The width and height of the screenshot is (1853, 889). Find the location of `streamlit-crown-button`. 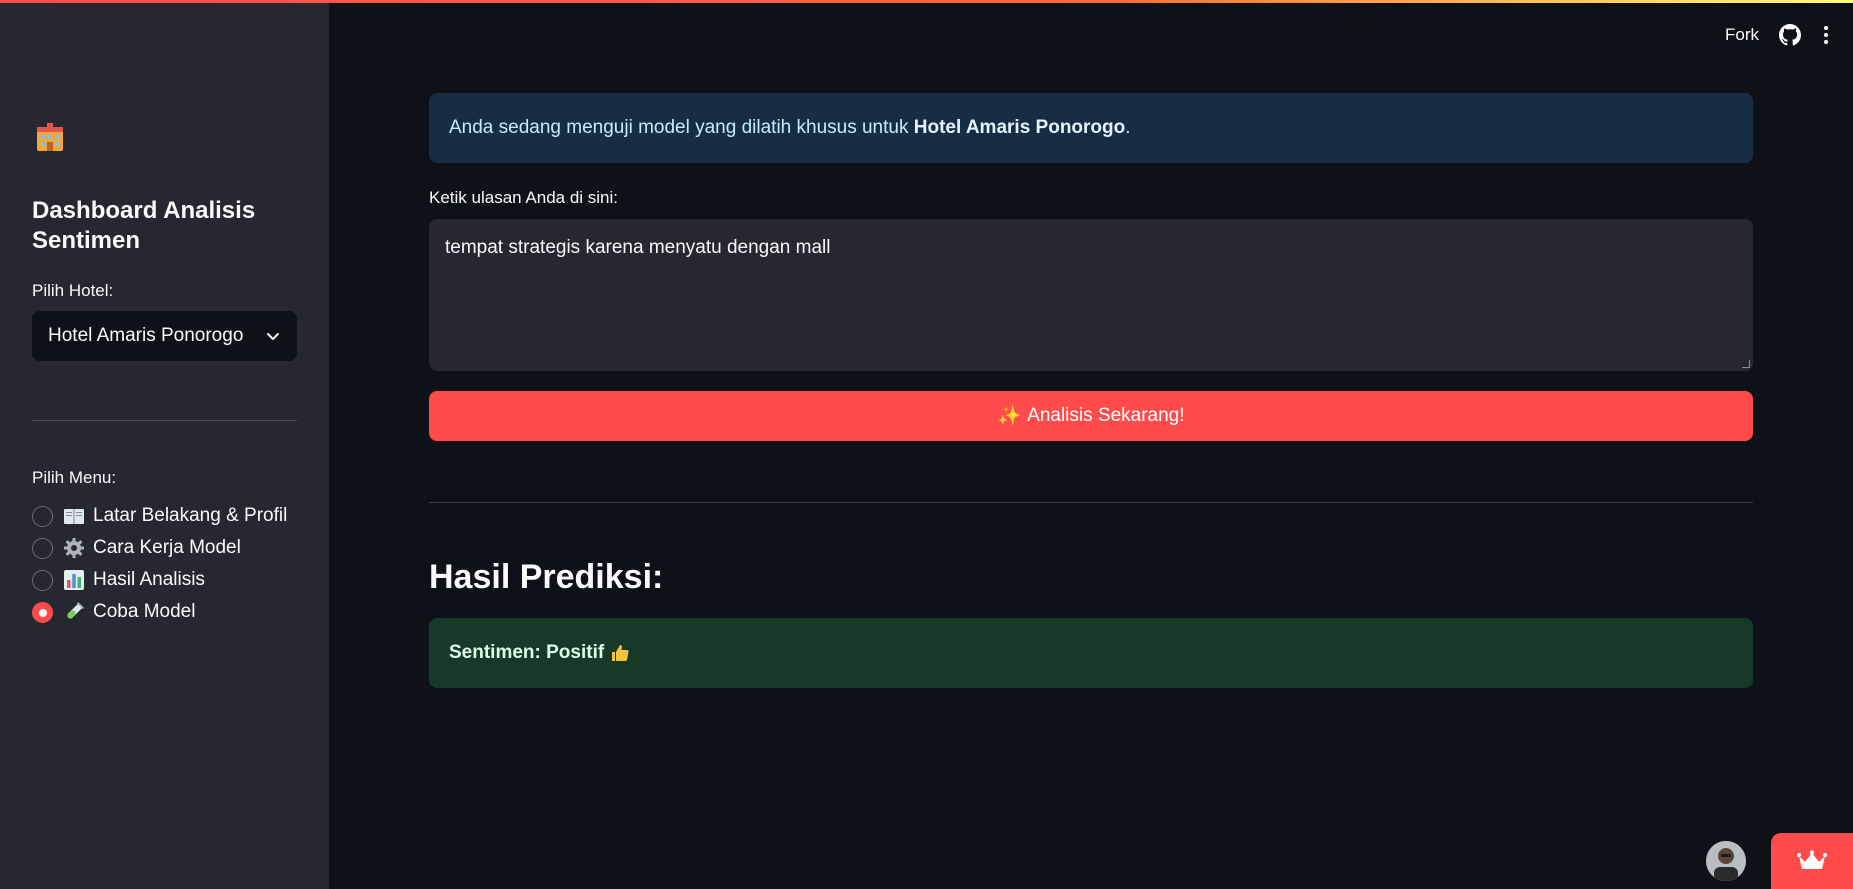

streamlit-crown-button is located at coordinates (1812, 861).